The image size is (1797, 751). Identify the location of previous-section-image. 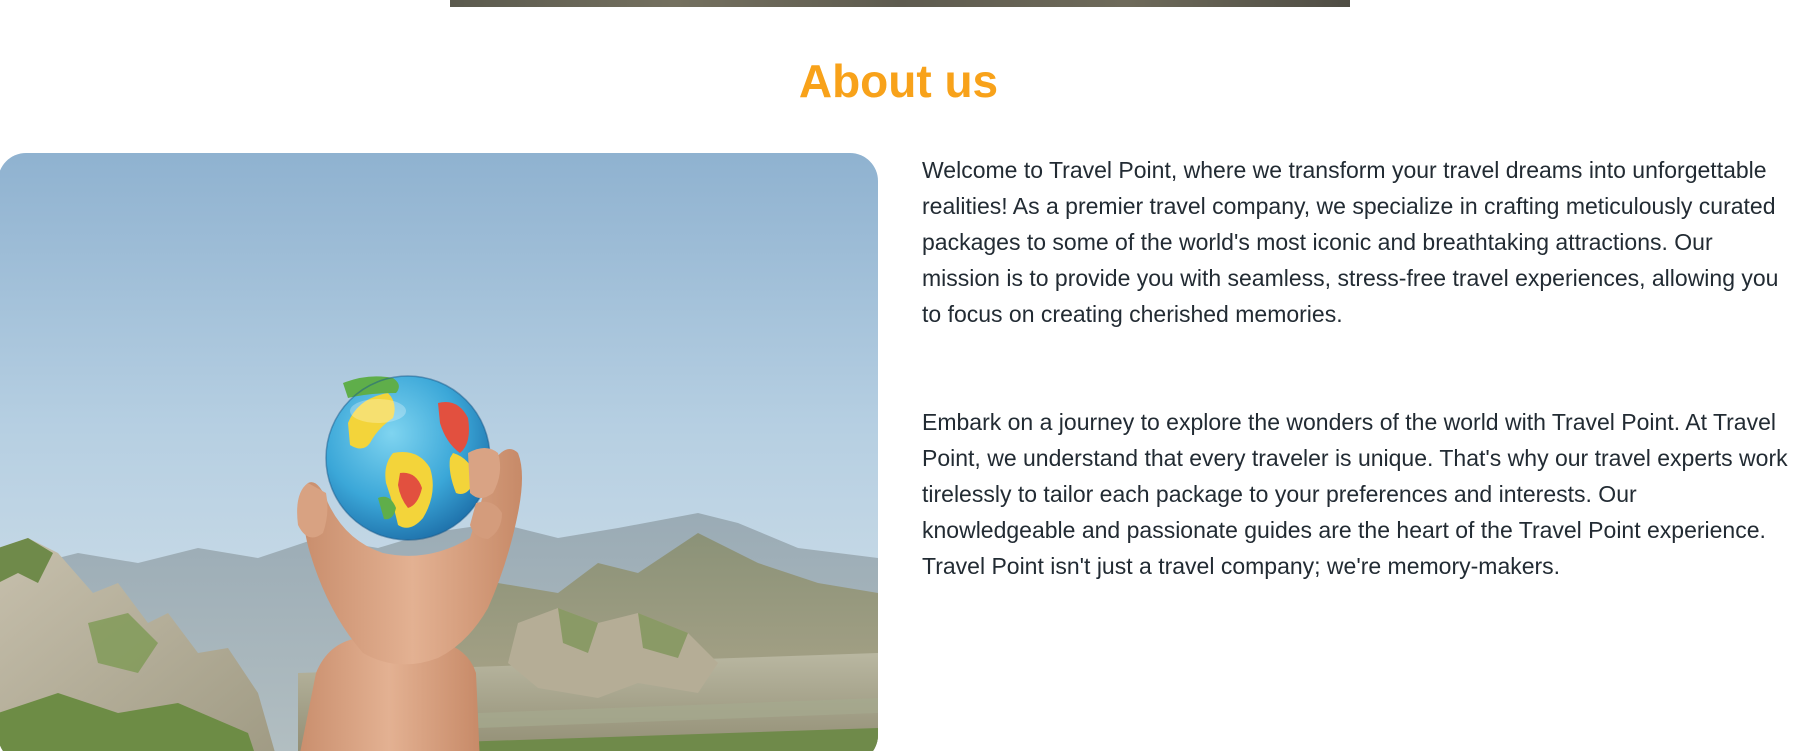
(900, 3).